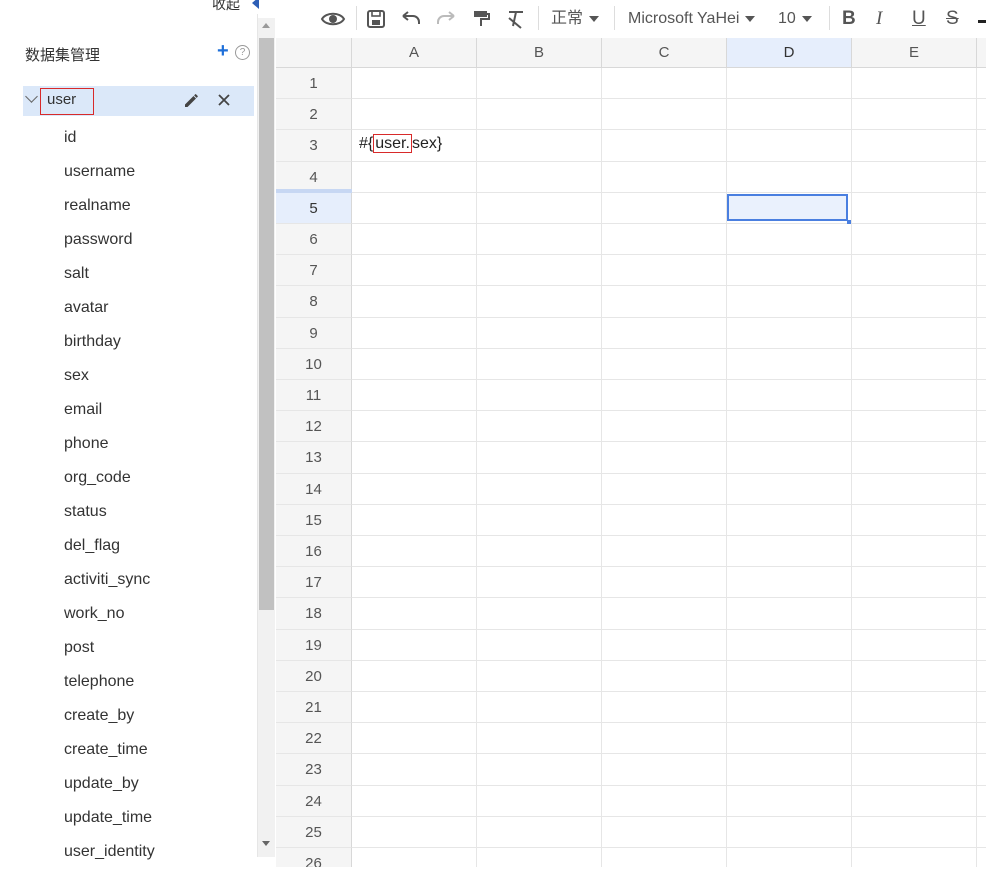 The width and height of the screenshot is (986, 872). I want to click on field-item: salt, so click(109, 277).